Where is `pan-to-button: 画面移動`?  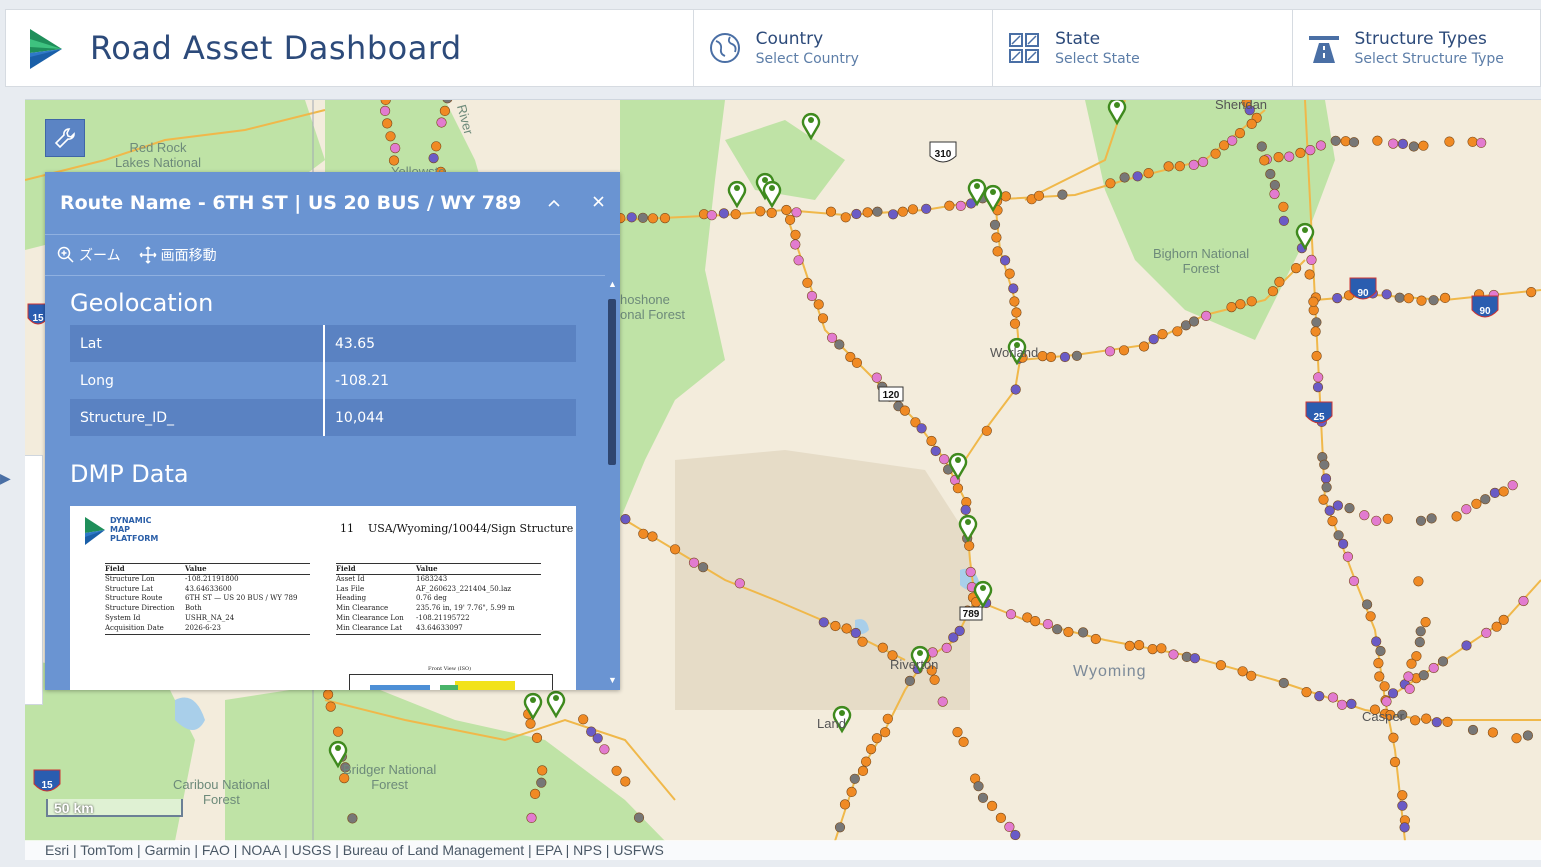 pan-to-button: 画面移動 is located at coordinates (178, 255).